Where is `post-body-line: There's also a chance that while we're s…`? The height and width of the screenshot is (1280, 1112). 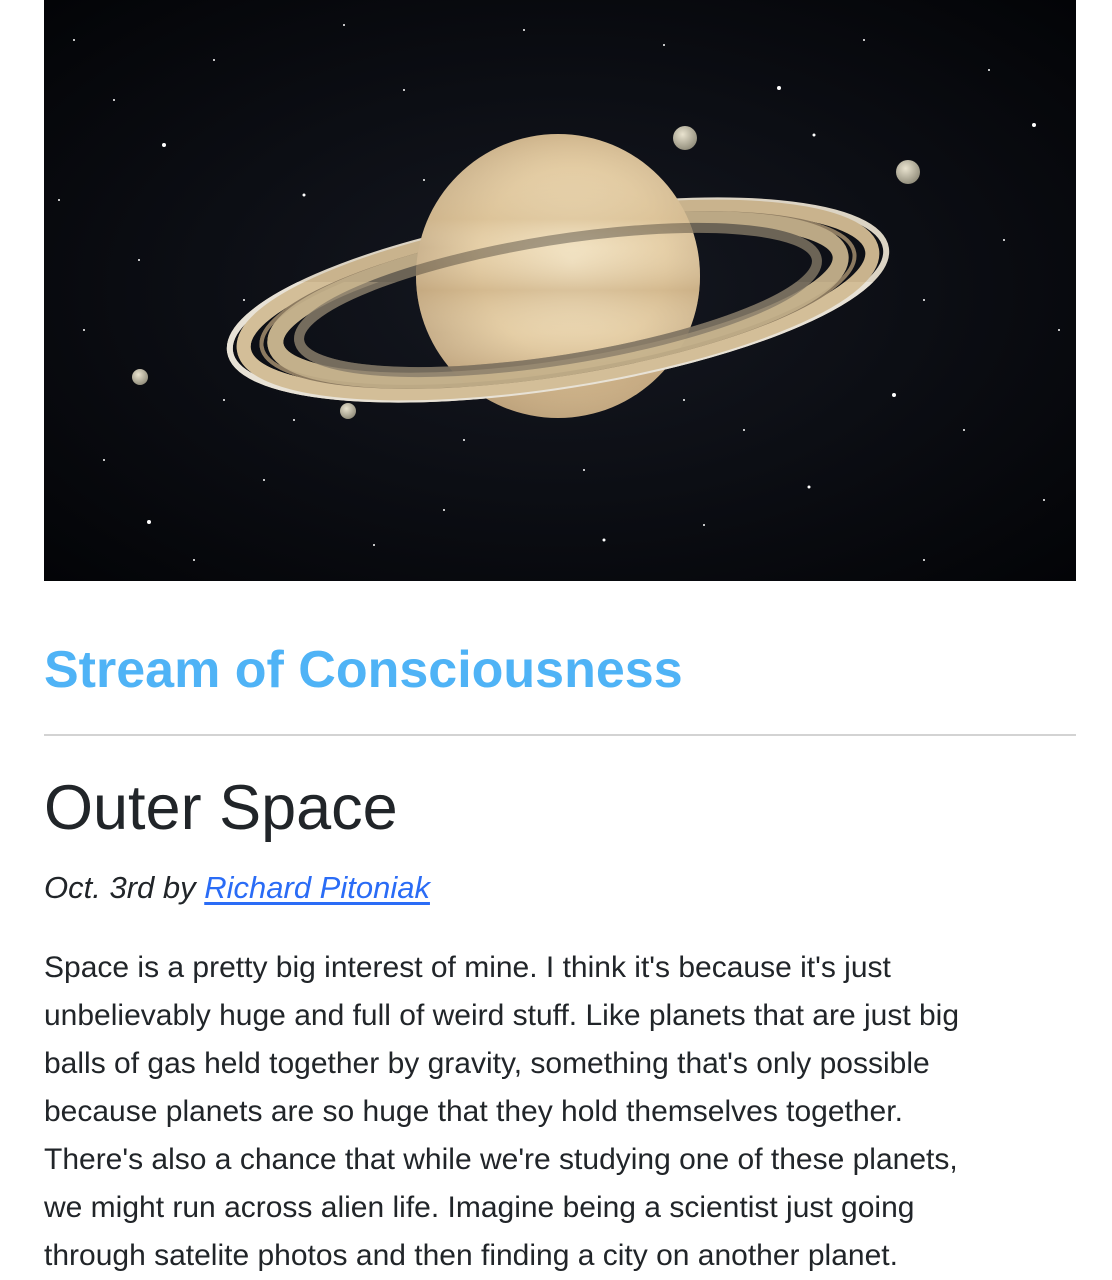
post-body-line: There's also a chance that while we're s… is located at coordinates (501, 1159).